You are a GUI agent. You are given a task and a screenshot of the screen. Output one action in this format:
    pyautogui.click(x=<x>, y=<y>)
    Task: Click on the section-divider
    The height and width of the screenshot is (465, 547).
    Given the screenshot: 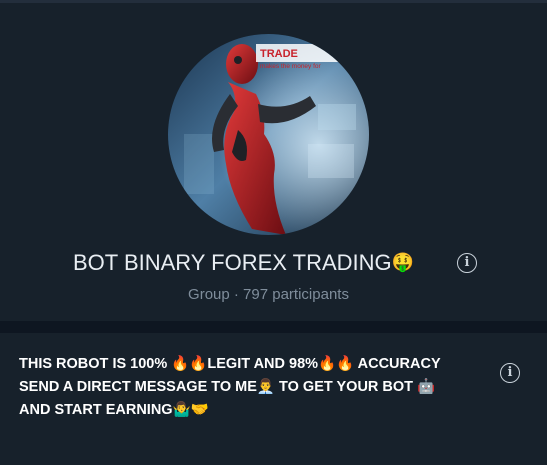 What is the action you would take?
    pyautogui.click(x=273, y=327)
    